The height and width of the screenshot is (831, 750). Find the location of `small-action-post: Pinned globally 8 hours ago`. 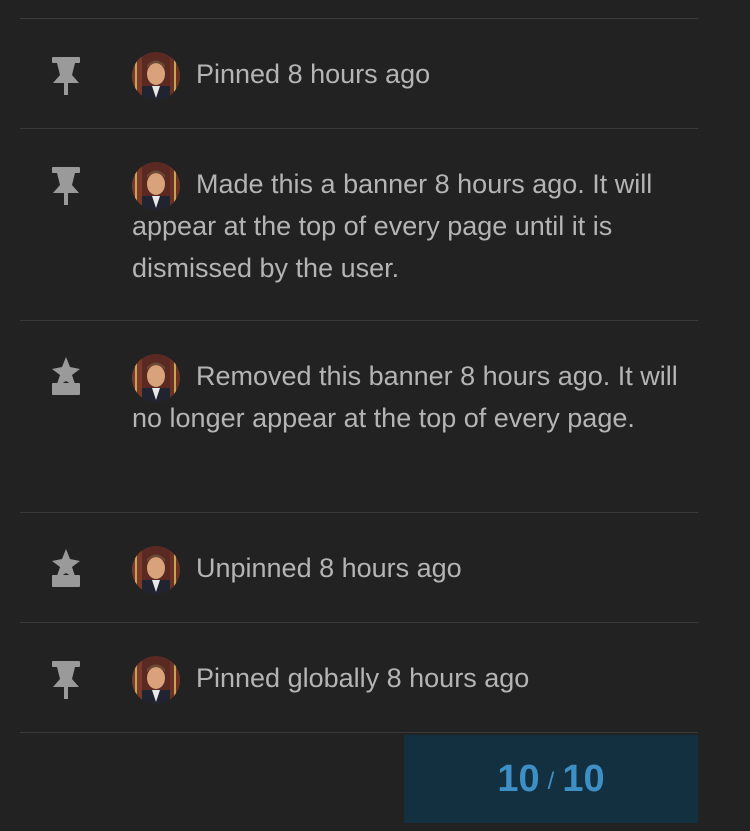

small-action-post: Pinned globally 8 hours ago is located at coordinates (359, 678).